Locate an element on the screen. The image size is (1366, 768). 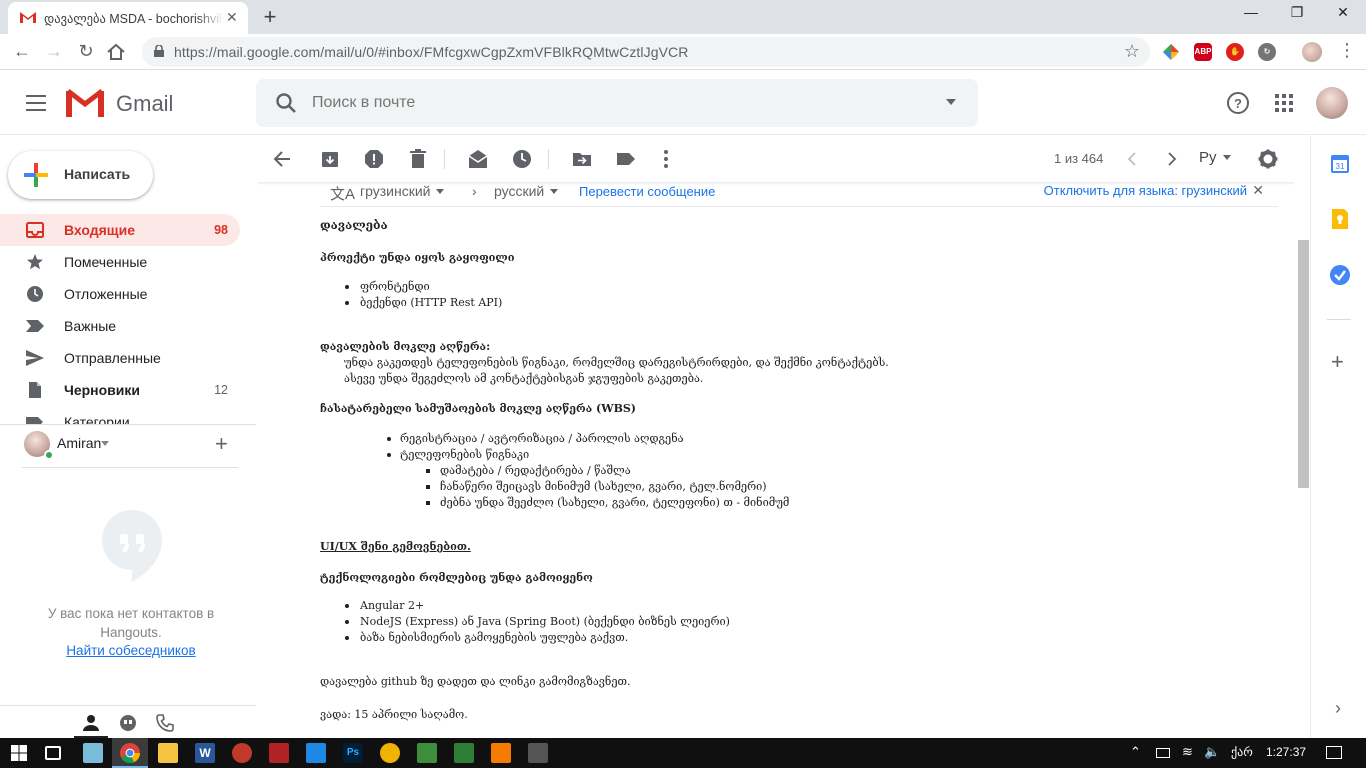
browser-tab: დავალება MSDA - bochorishvili ✕ is located at coordinates (128, 18).